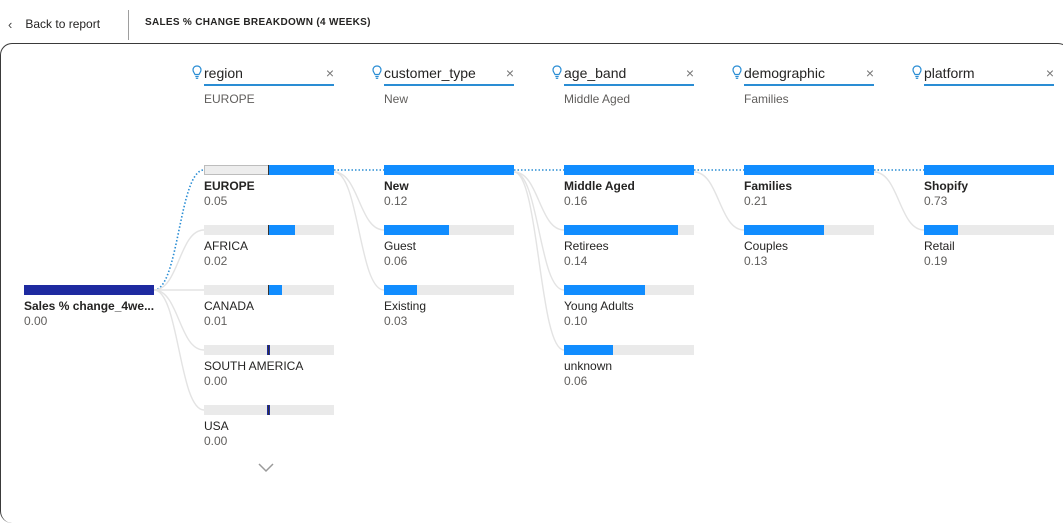 The width and height of the screenshot is (1063, 523). What do you see at coordinates (989, 186) in the screenshot?
I see `tree-node: Shopify 0.73` at bounding box center [989, 186].